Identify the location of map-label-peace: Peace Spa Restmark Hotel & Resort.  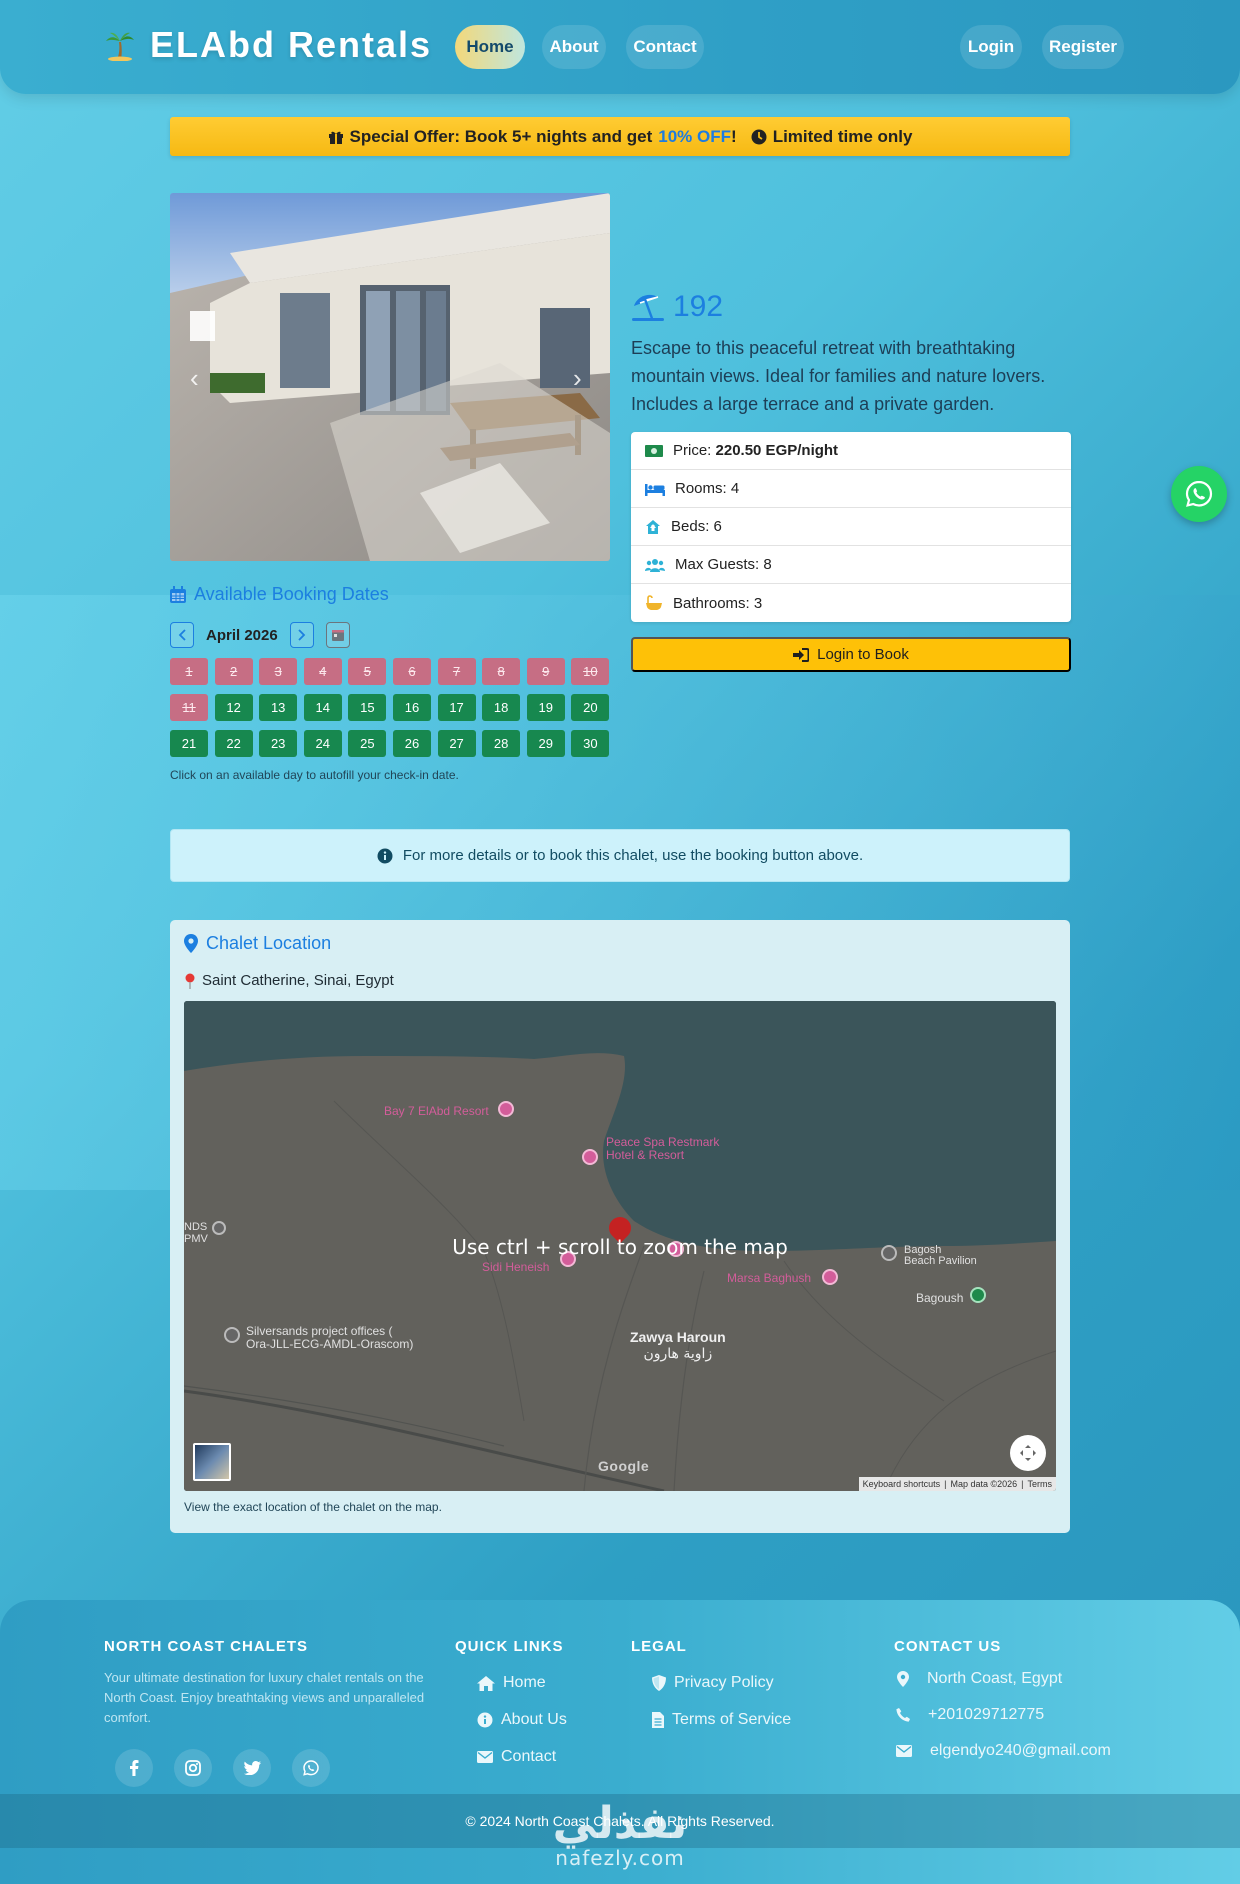
(662, 1149).